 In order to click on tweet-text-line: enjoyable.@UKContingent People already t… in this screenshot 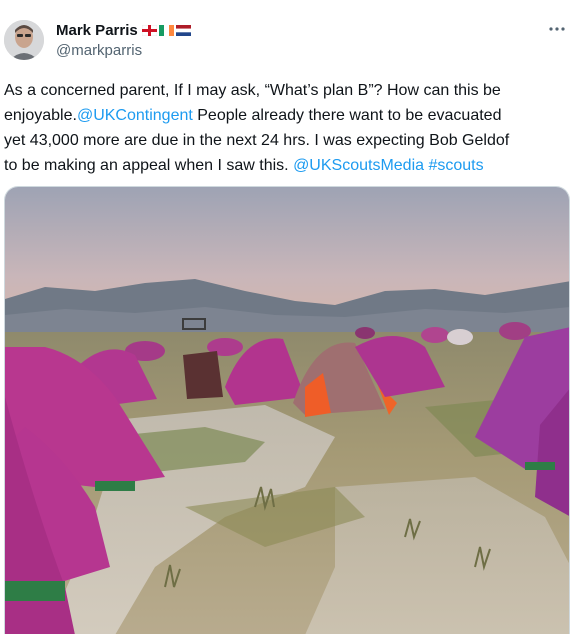, I will do `click(284, 115)`.